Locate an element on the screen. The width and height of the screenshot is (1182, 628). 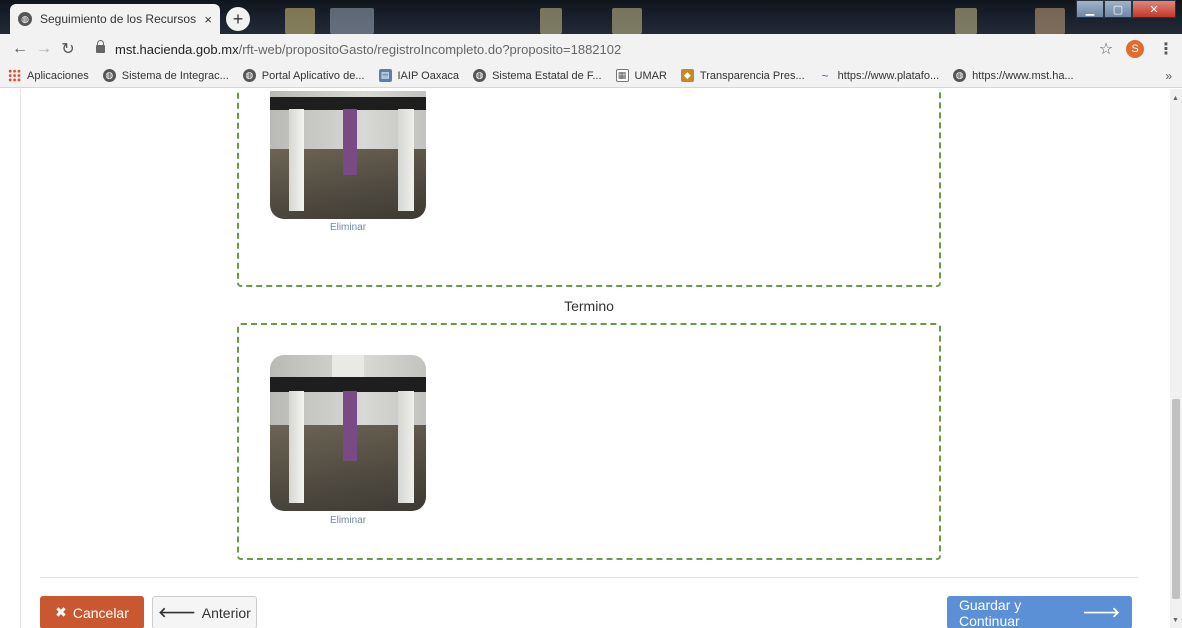
doc-icon: ▤ is located at coordinates (385, 75).